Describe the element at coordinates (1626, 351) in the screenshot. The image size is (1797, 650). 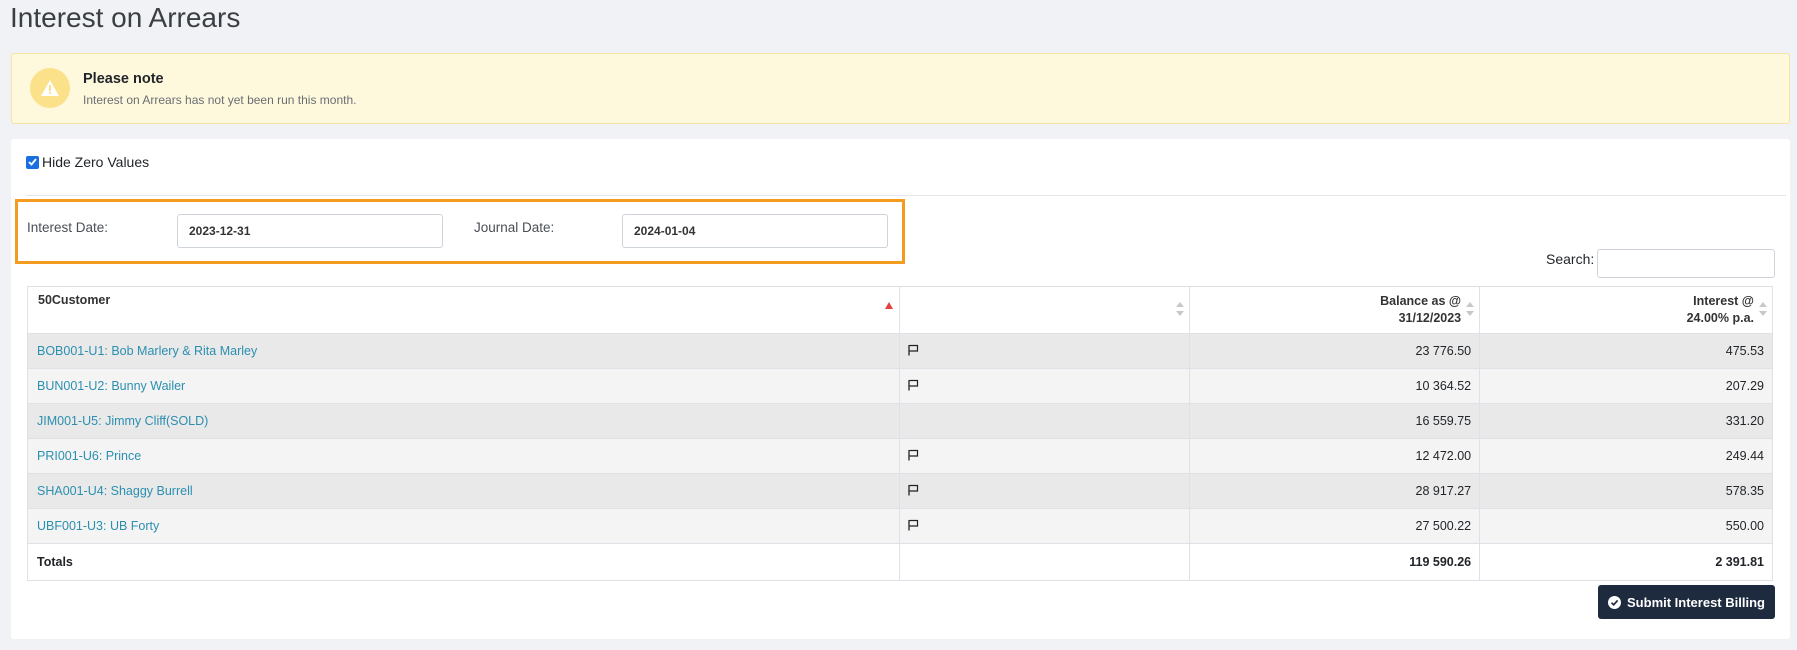
I see `interest-cell: 475.53` at that location.